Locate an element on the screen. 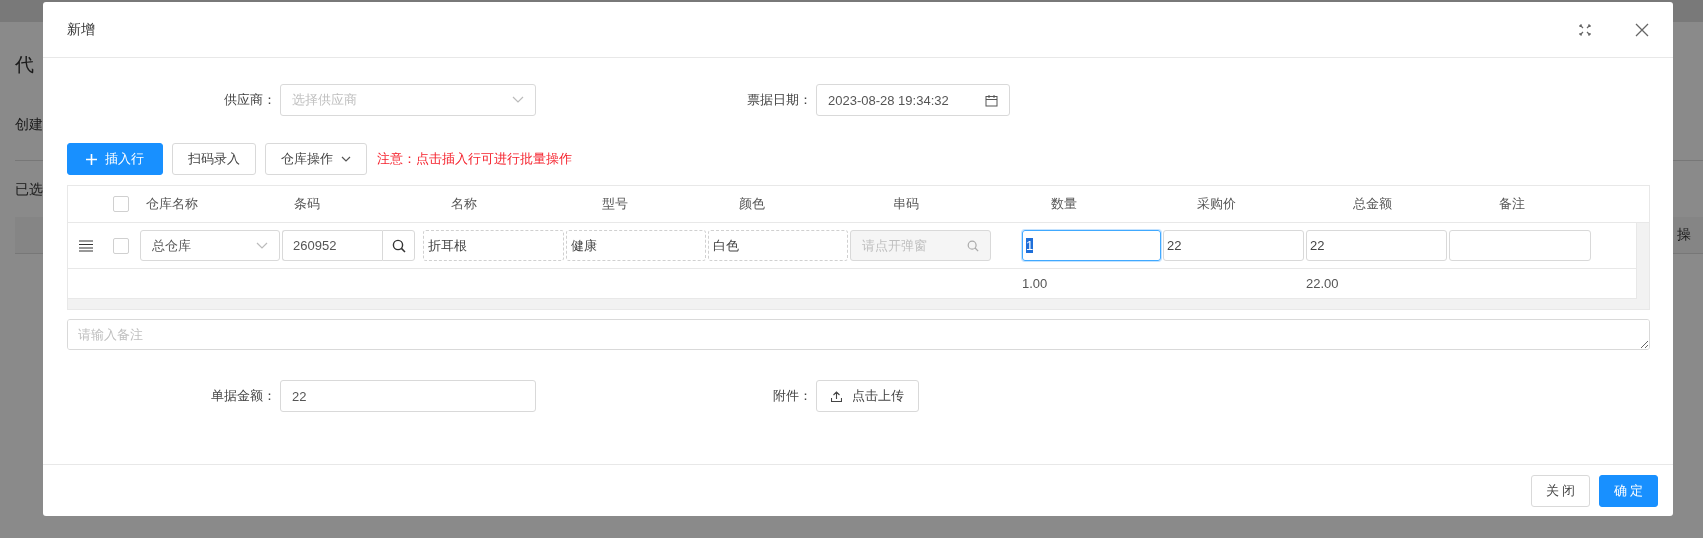 This screenshot has width=1703, height=538. field-label: 票据日期： is located at coordinates (779, 100).